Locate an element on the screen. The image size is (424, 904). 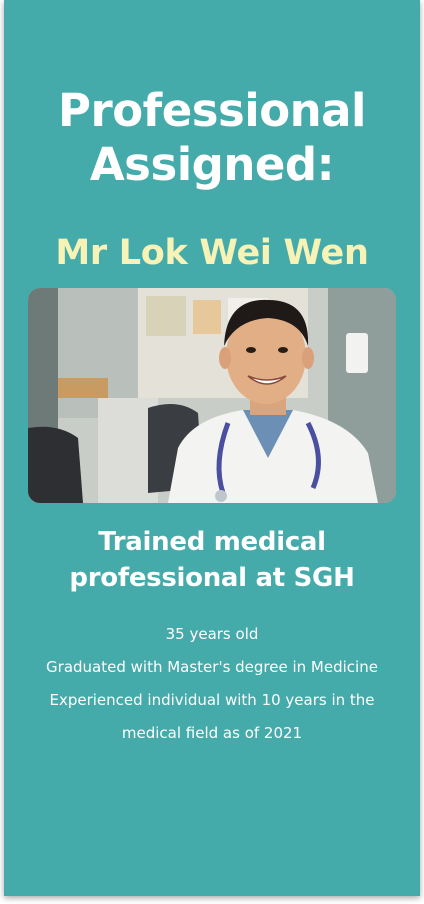
detail-age: 35 years old is located at coordinates (212, 634).